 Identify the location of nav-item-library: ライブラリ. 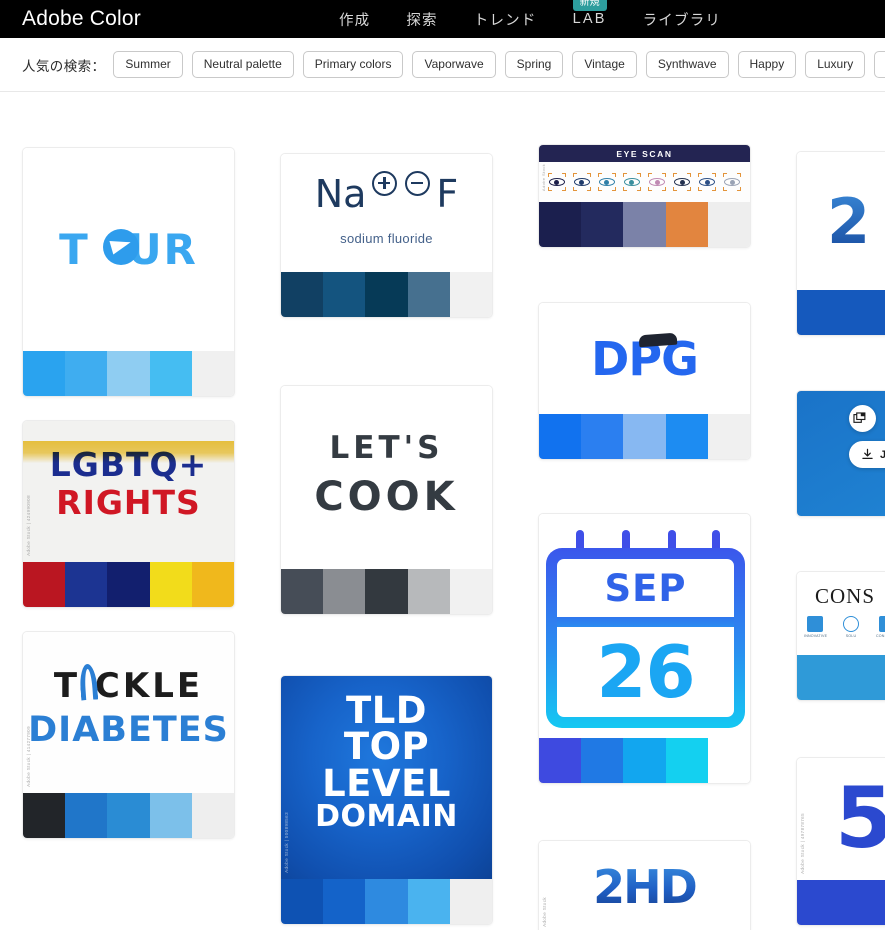
(682, 19).